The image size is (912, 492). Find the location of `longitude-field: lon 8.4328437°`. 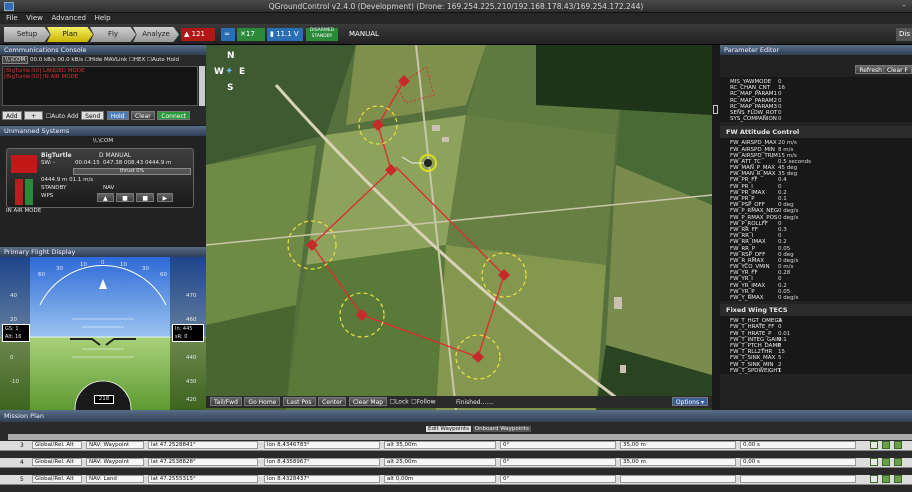

longitude-field: lon 8.4328437° is located at coordinates (322, 479).